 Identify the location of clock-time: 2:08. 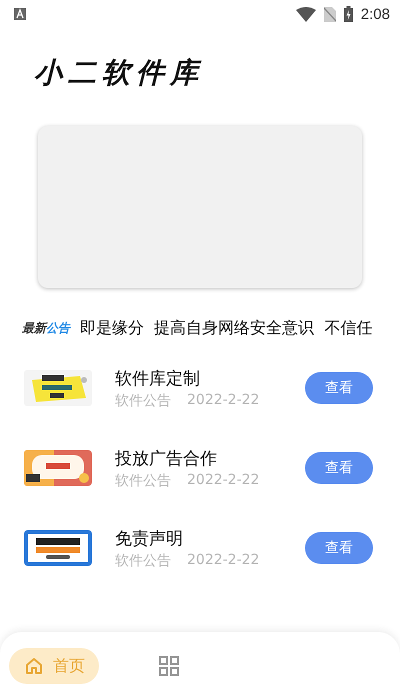
(375, 14).